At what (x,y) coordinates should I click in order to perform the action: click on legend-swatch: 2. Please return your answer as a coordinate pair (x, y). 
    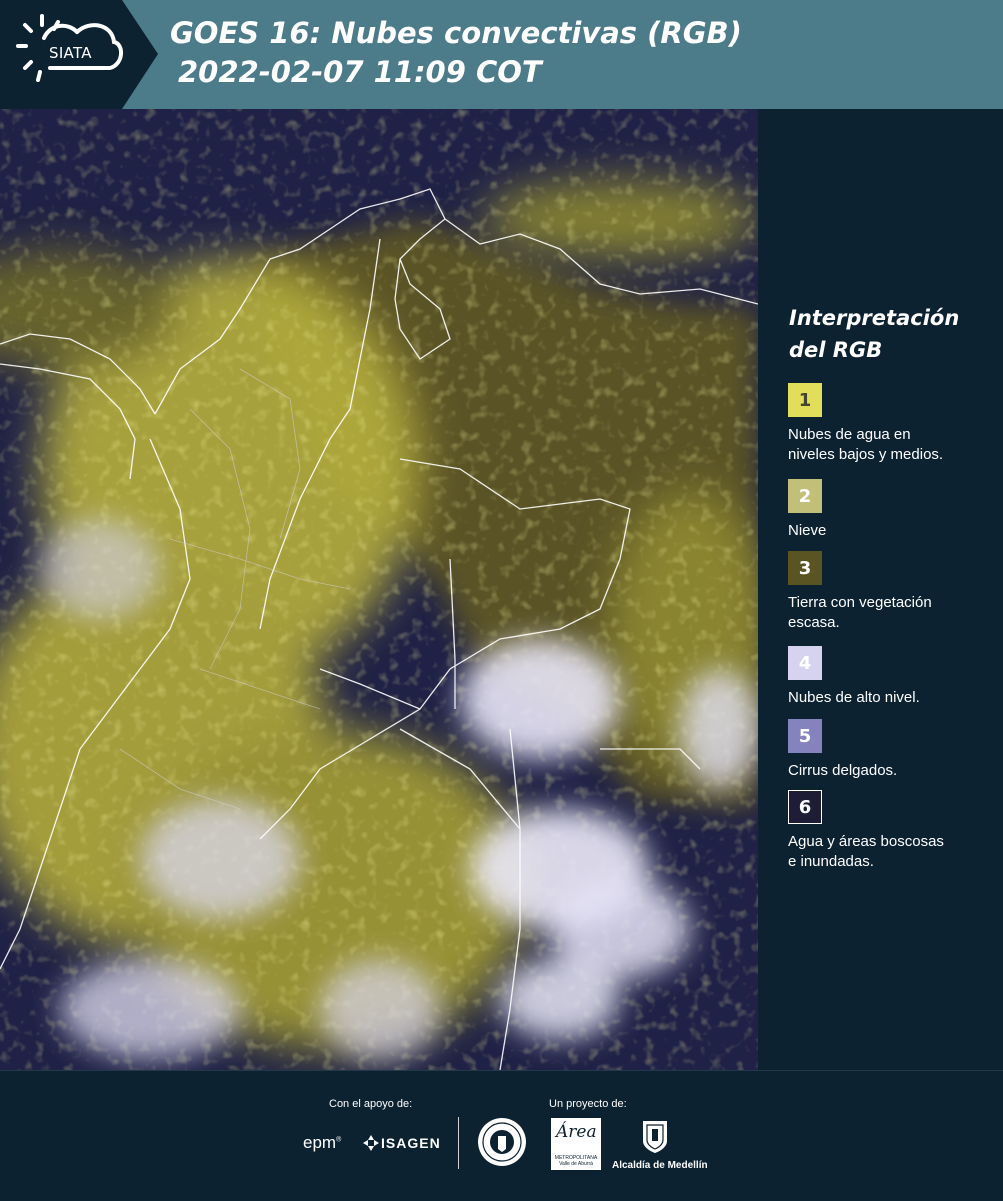
    Looking at the image, I should click on (805, 496).